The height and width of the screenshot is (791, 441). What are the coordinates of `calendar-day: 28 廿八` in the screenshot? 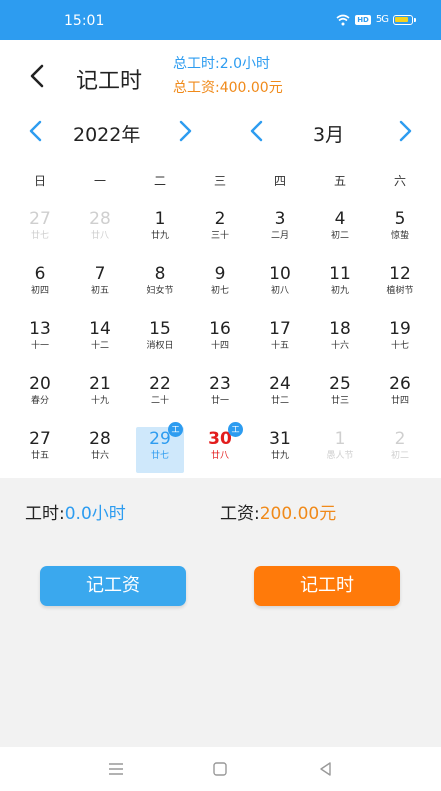 It's located at (100, 232).